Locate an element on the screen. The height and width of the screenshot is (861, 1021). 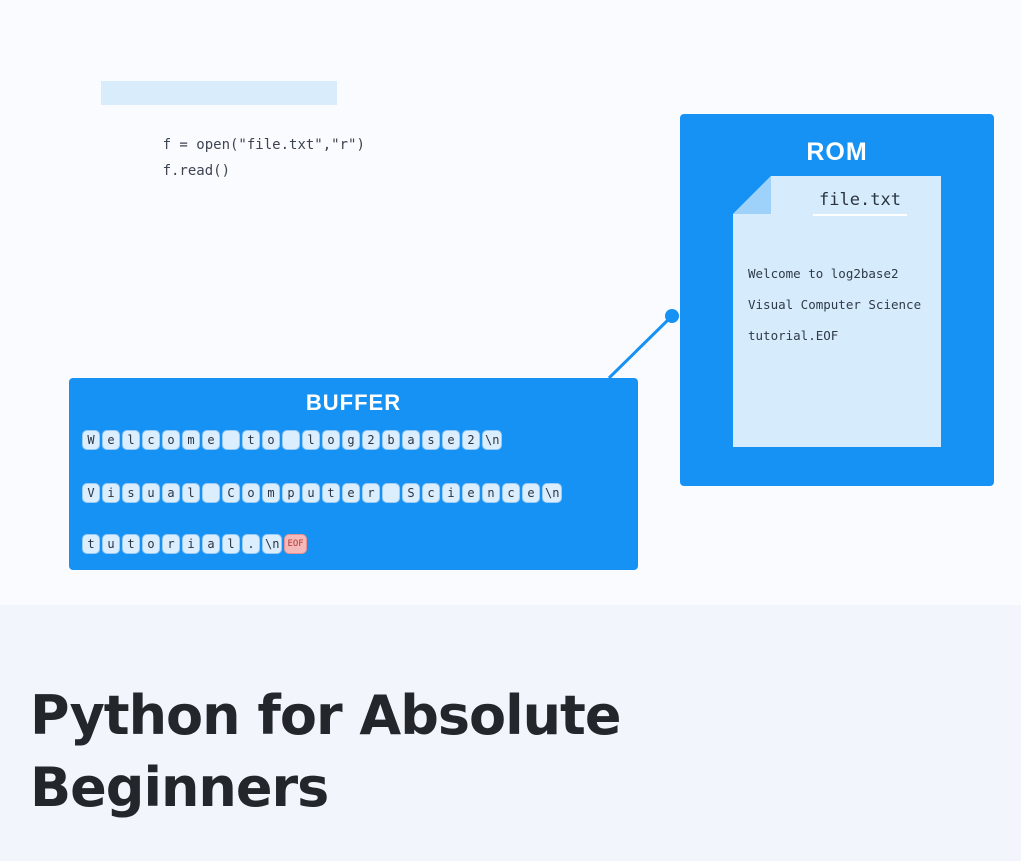
buffer-row: Visual Computer Sc i e n c e \n is located at coordinates (323, 494).